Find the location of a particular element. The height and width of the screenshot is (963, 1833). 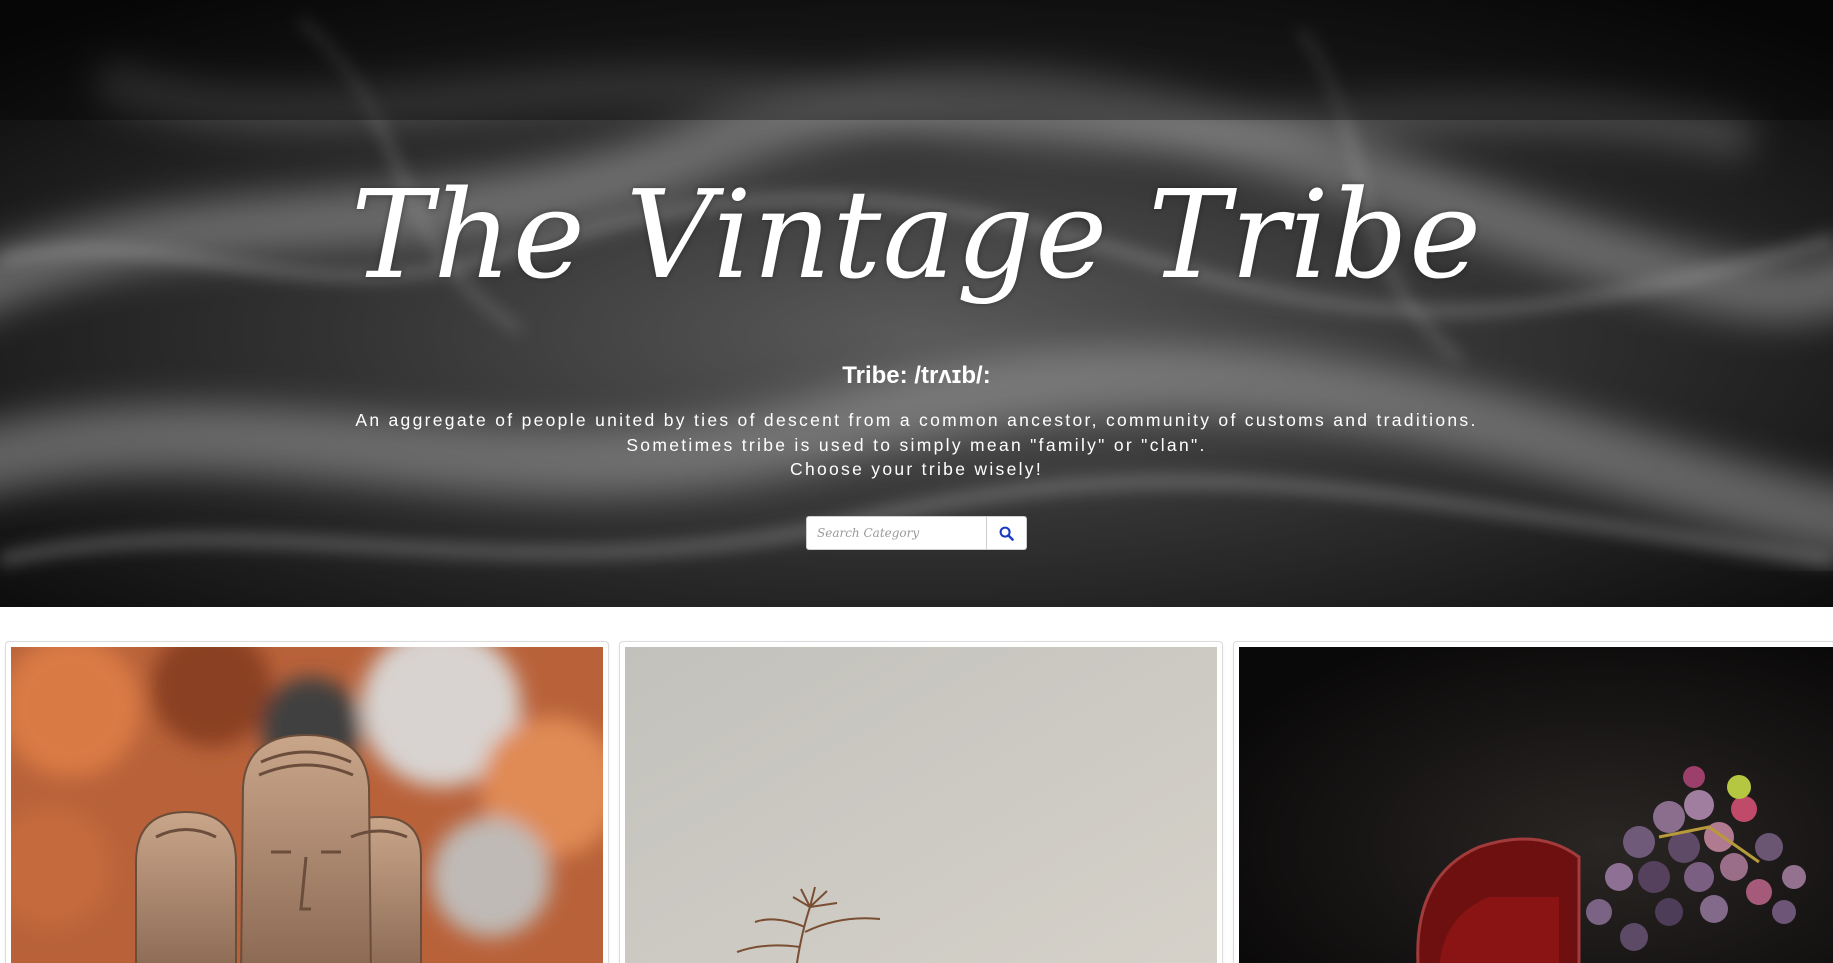

dried-plant-image is located at coordinates (921, 805).